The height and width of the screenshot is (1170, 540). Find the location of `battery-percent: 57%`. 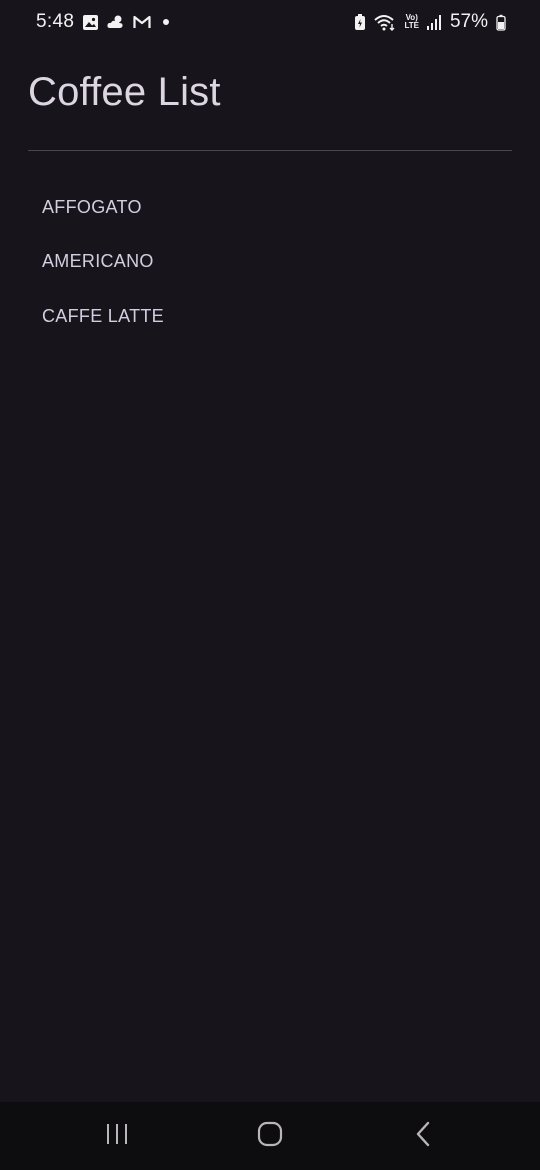

battery-percent: 57% is located at coordinates (468, 21).